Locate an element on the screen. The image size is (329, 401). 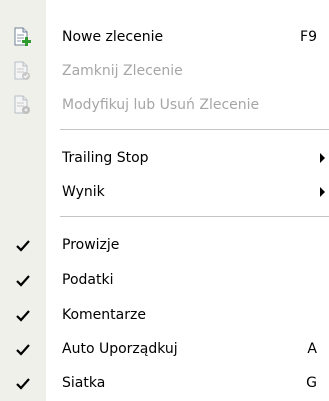
menu-item-trailing-stop: Trailing Stop is located at coordinates (164, 158).